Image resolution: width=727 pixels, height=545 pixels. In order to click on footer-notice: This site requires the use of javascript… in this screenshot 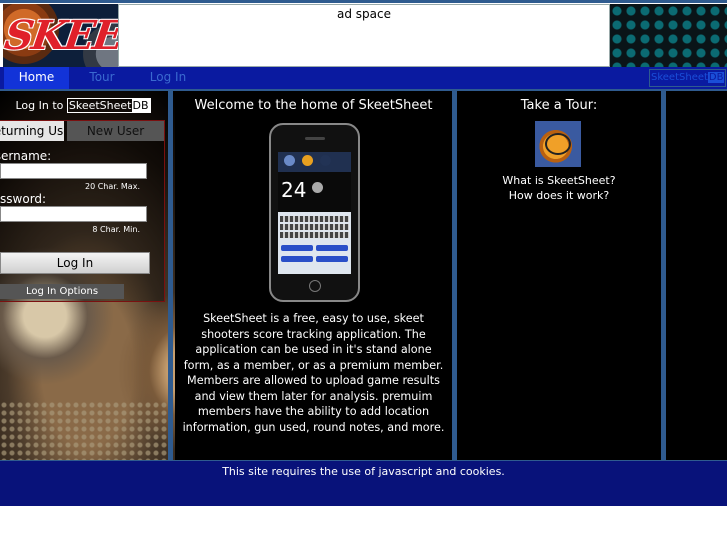, I will do `click(363, 471)`.